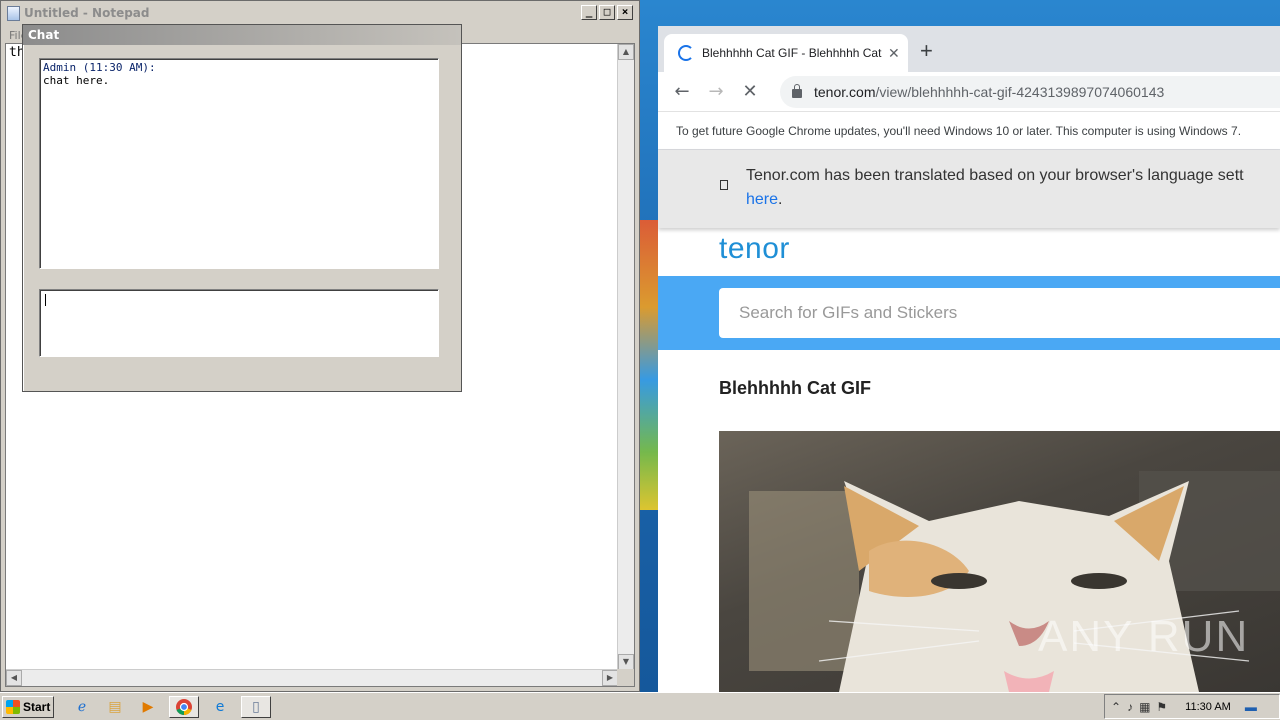  I want to click on maximize-button: □, so click(607, 12).